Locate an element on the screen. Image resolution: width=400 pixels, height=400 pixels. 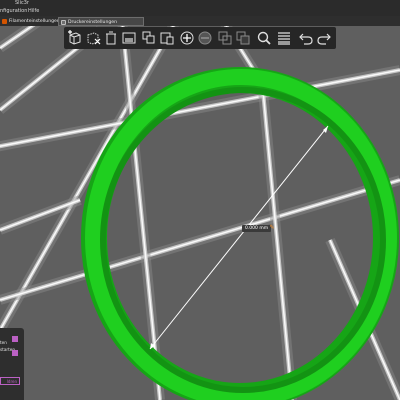
paste-icon is located at coordinates (167, 38).